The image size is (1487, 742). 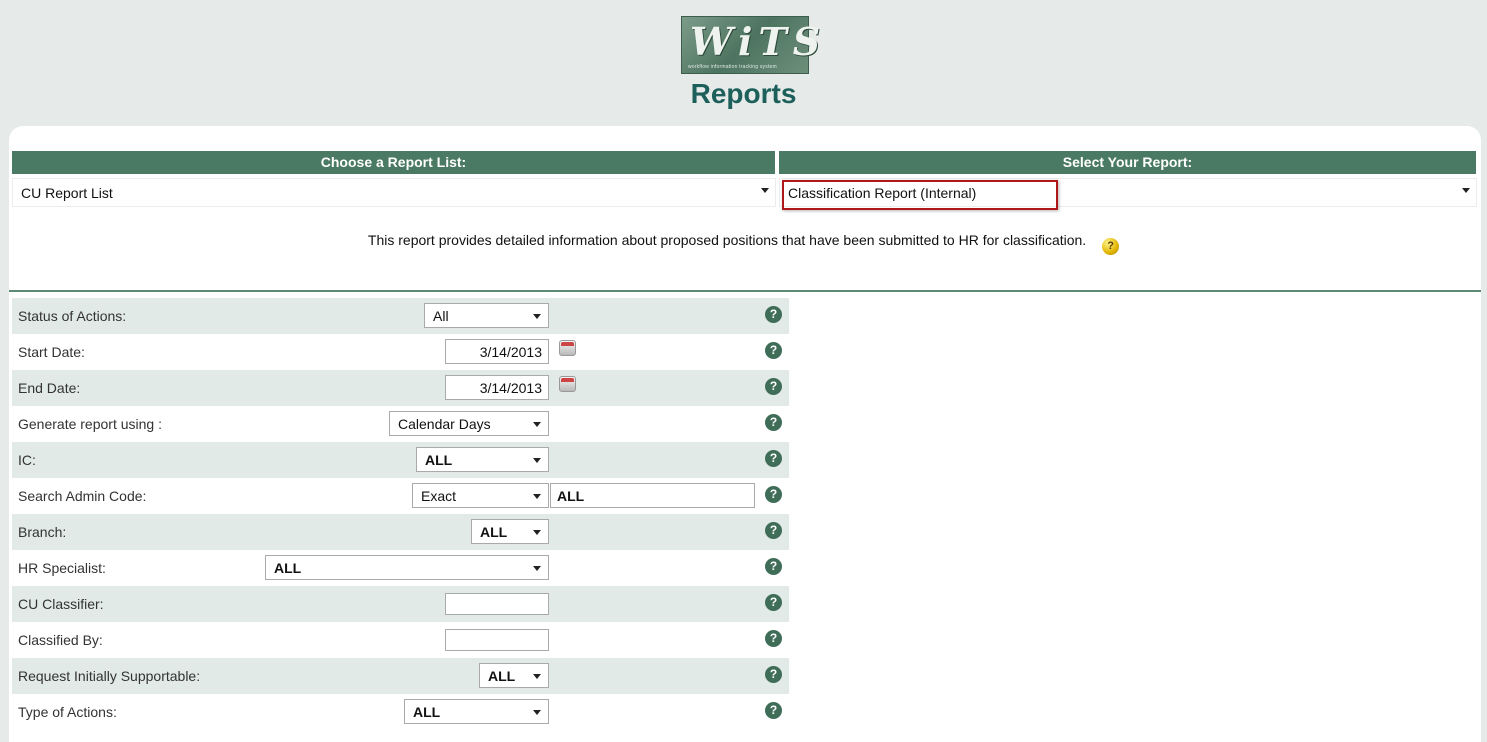 What do you see at coordinates (60, 640) in the screenshot?
I see `classified-by-label: Classified By:` at bounding box center [60, 640].